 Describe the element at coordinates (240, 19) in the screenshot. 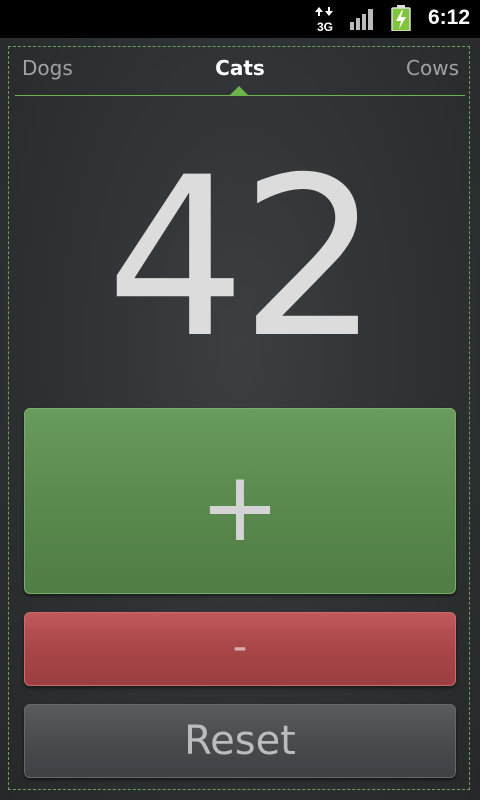

I see `status-bar: 3G 6:12` at that location.